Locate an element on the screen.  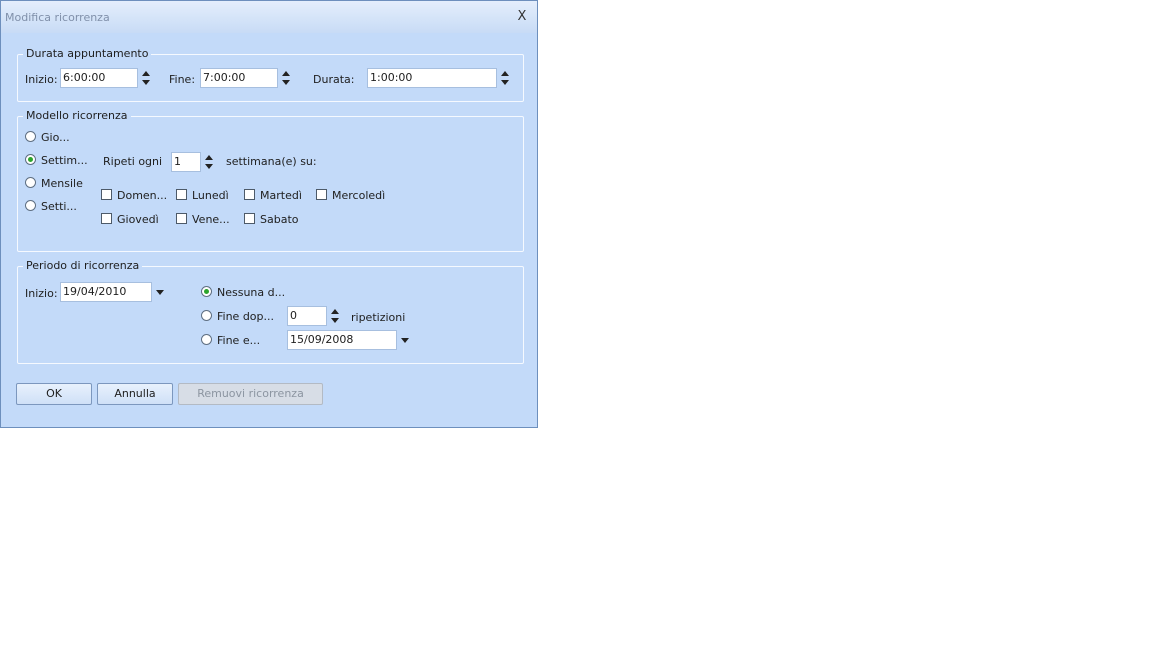
durata-fine-spinner is located at coordinates (286, 78).